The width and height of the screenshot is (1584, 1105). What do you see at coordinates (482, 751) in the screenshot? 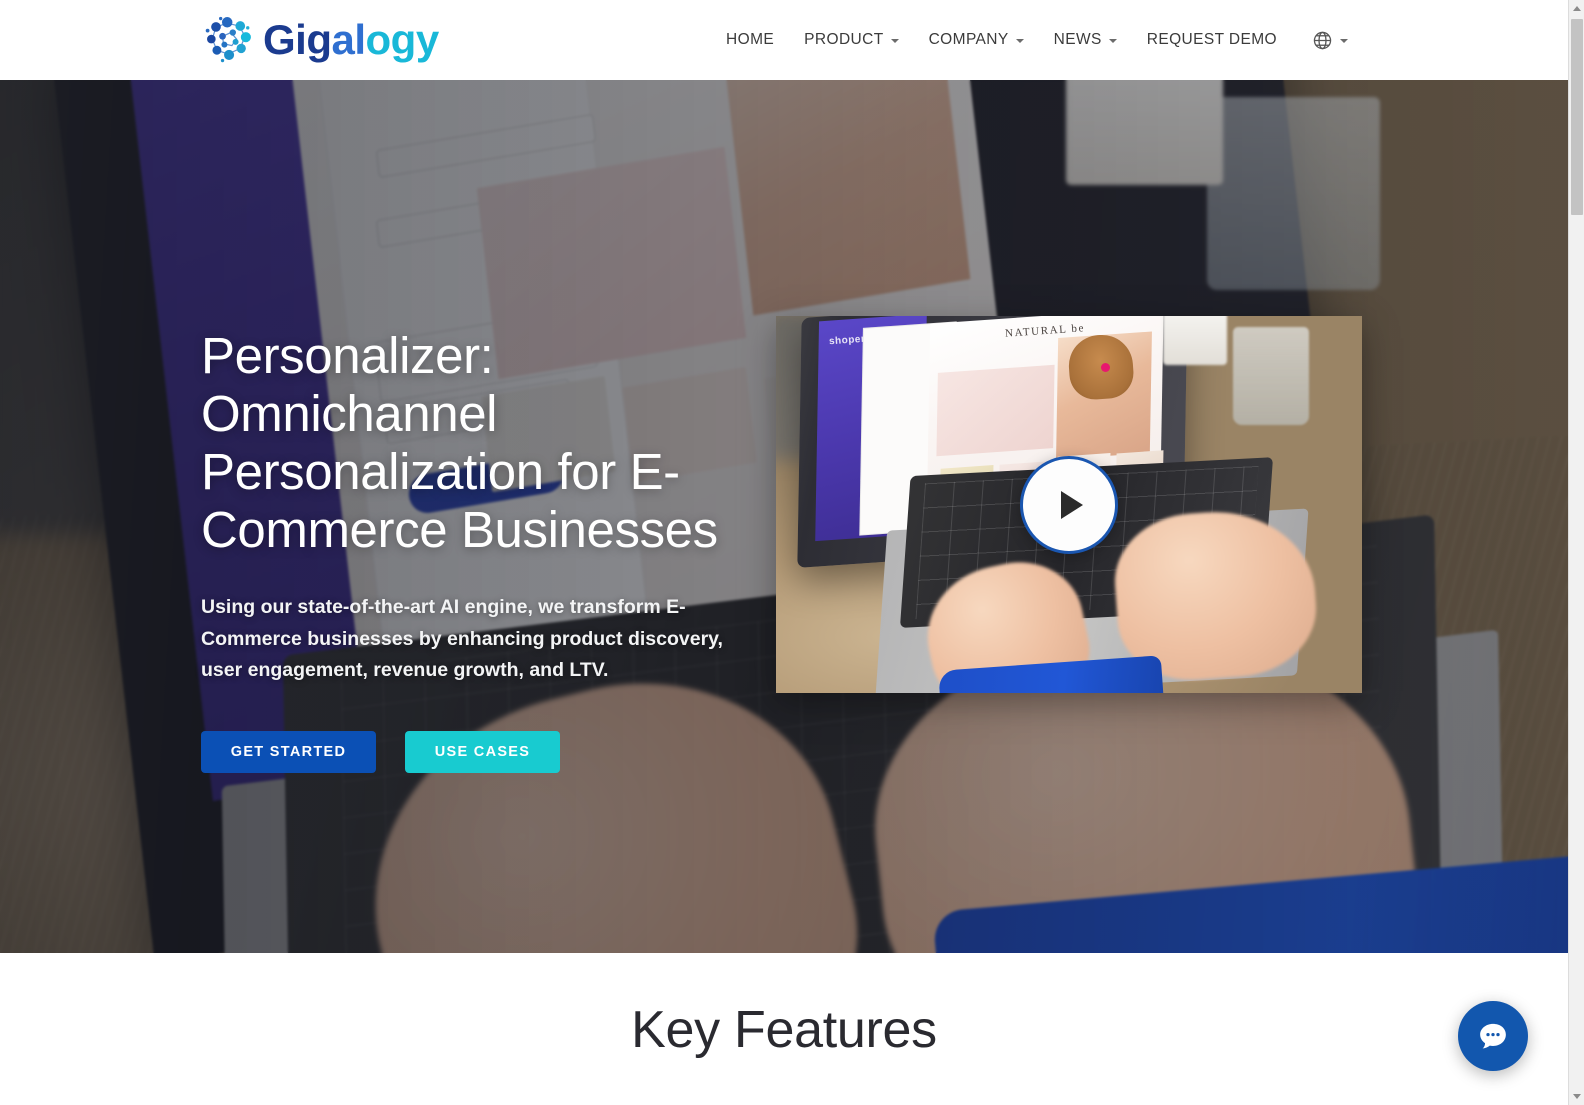
I see `use-cases-button: USE CASES` at bounding box center [482, 751].